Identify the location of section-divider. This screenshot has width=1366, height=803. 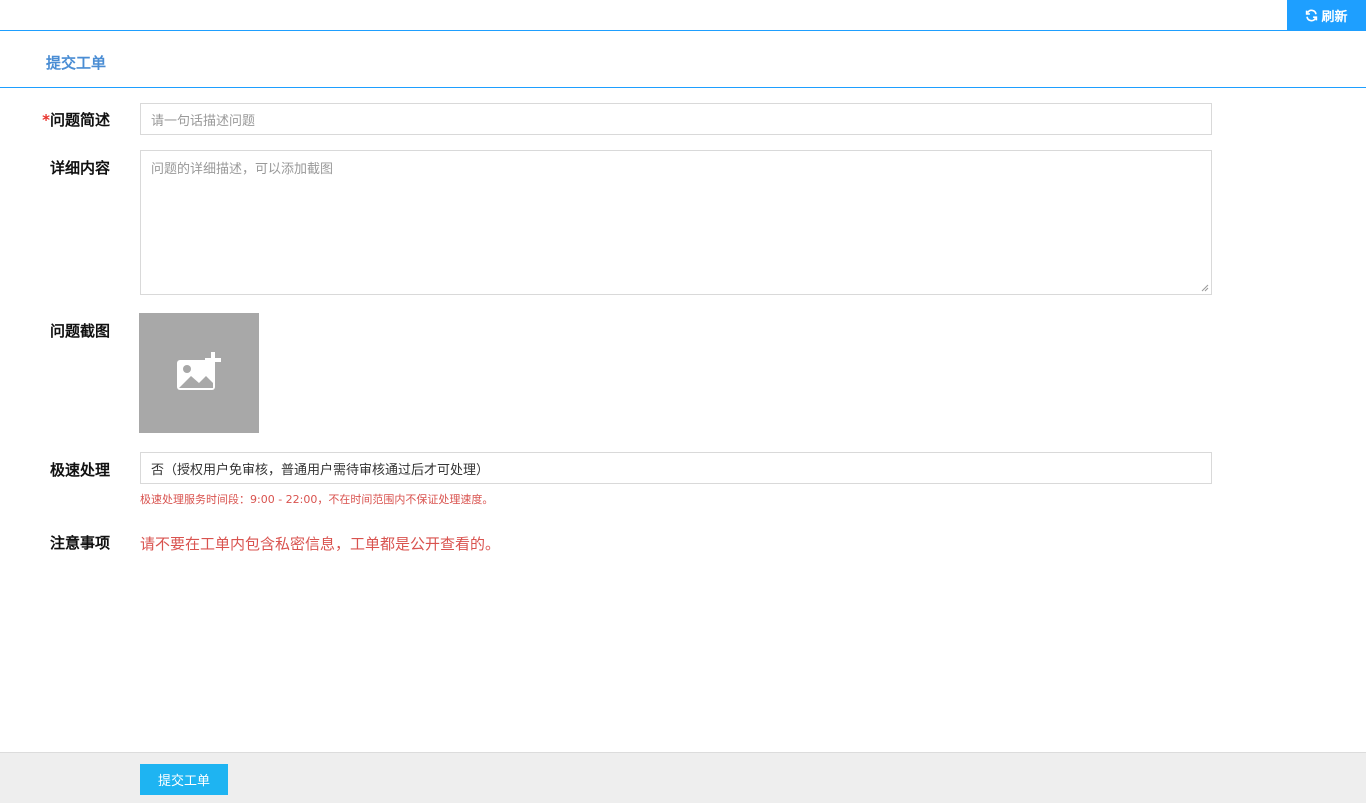
(683, 87).